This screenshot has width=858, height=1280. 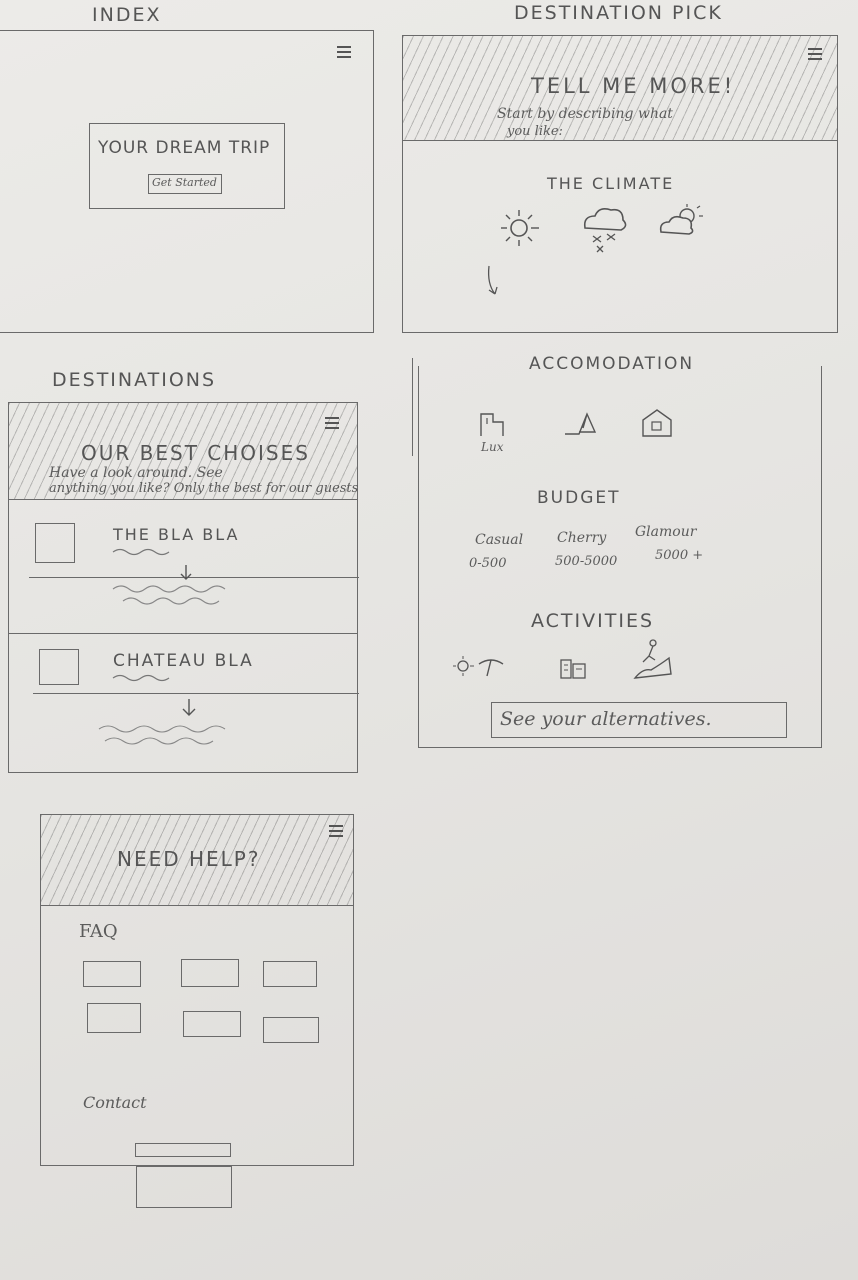 What do you see at coordinates (184, 1187) in the screenshot?
I see `contact-message-input` at bounding box center [184, 1187].